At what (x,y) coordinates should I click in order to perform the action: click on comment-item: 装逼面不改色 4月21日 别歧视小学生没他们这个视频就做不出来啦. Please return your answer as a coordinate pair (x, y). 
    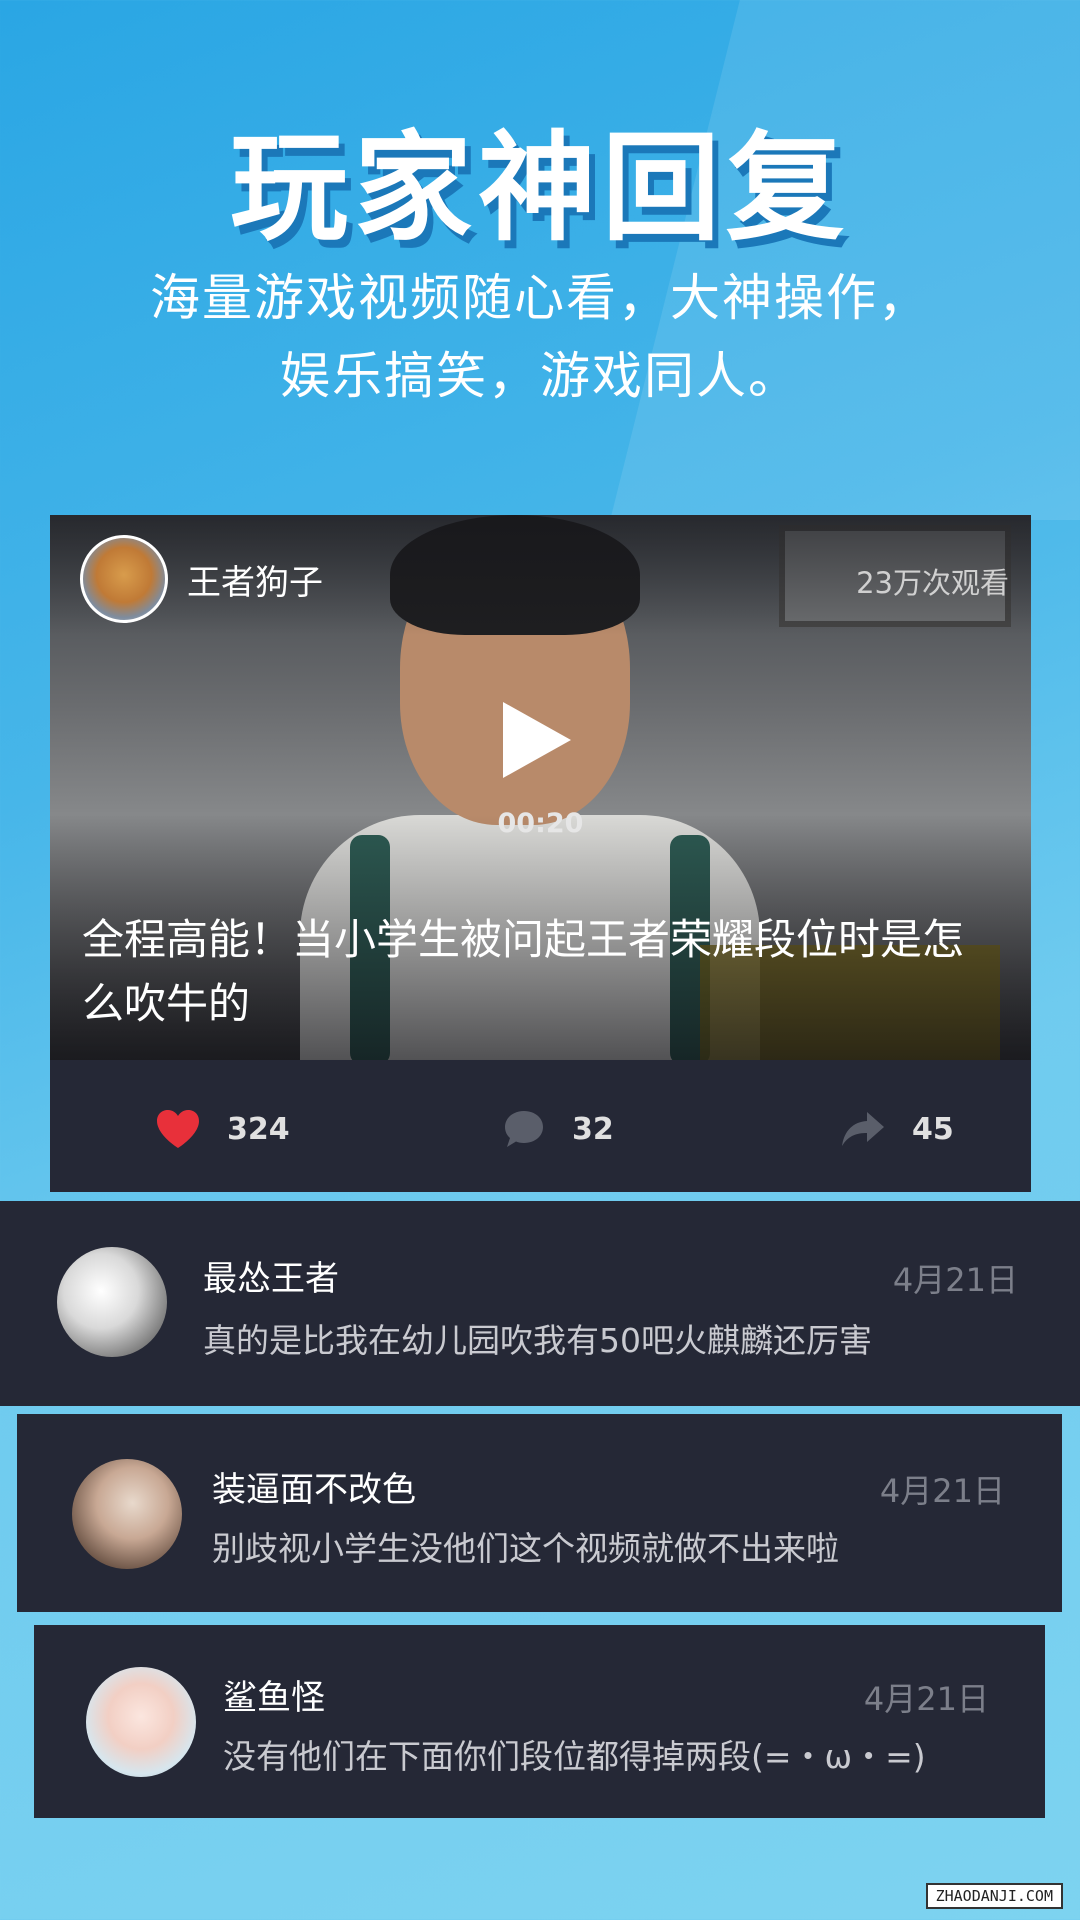
    Looking at the image, I should click on (539, 1513).